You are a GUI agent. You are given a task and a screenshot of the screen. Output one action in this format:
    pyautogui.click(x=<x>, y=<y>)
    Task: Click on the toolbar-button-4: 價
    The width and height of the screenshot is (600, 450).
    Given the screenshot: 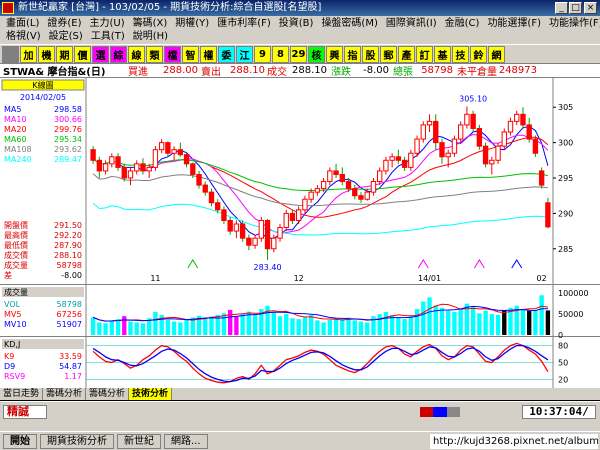 What is the action you would take?
    pyautogui.click(x=82, y=54)
    